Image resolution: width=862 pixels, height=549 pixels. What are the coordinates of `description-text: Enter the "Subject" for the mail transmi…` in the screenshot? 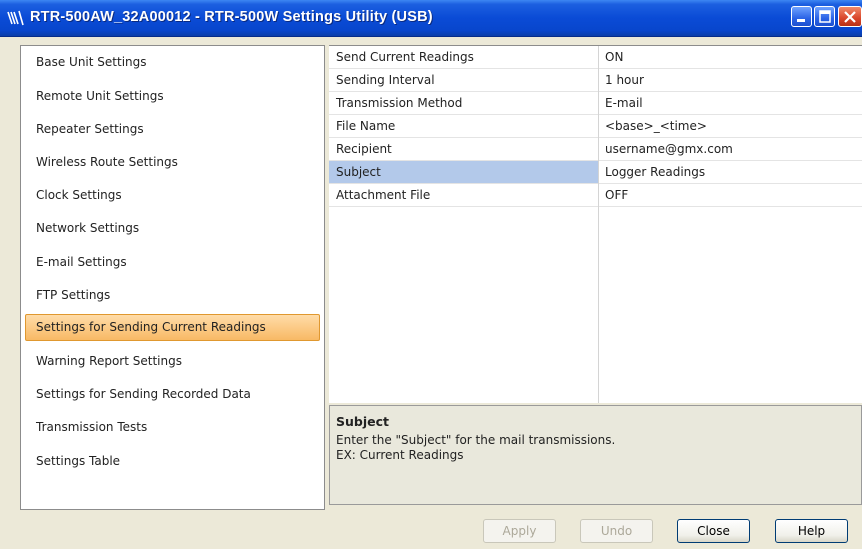 It's located at (476, 440).